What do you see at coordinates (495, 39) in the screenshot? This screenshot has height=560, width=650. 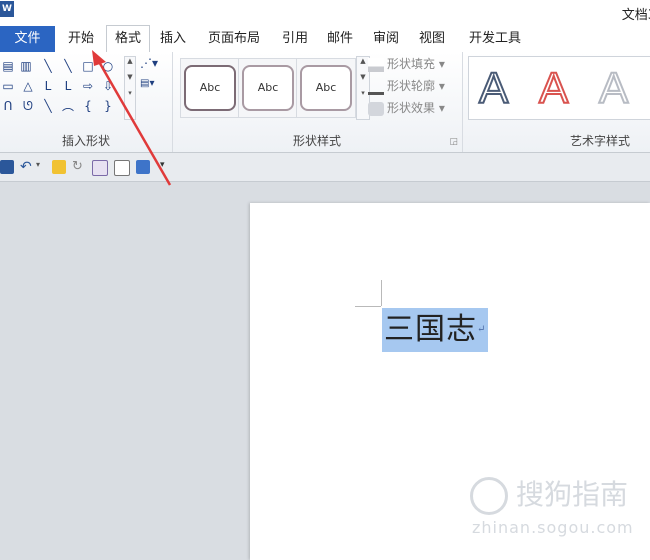 I see `tab-developer: 开发工具` at bounding box center [495, 39].